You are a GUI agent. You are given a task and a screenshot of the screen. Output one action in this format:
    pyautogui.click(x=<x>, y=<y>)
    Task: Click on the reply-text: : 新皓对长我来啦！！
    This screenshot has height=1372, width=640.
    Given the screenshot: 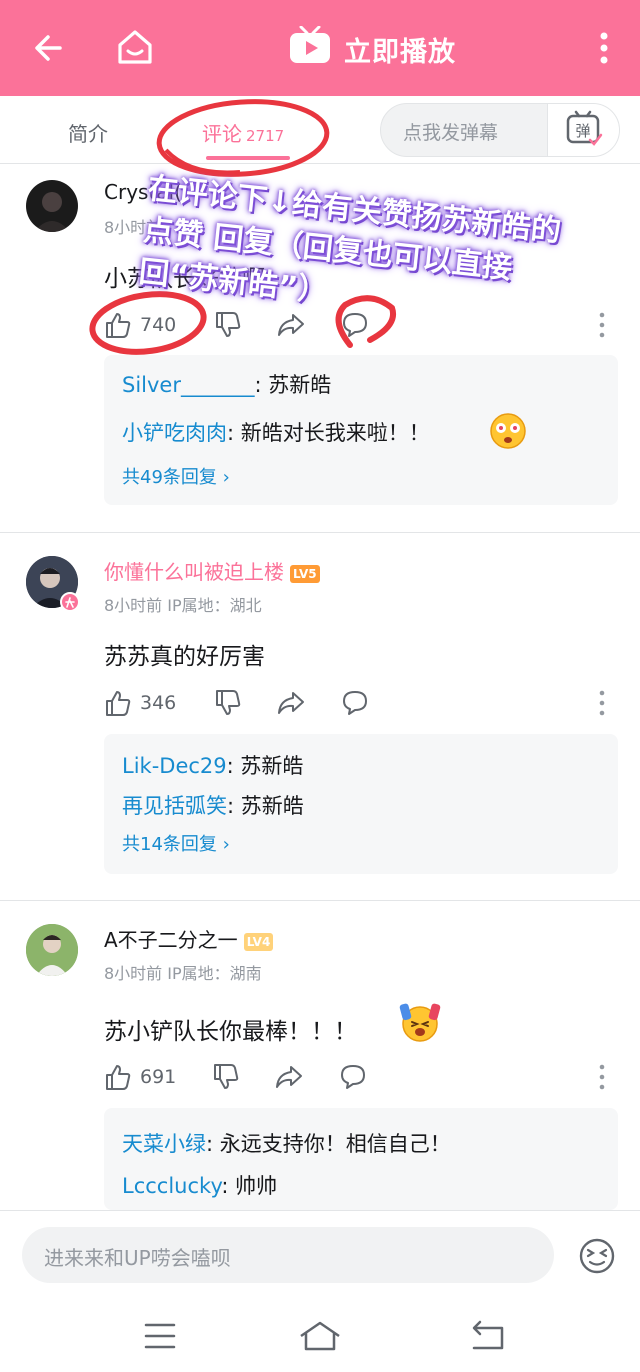 What is the action you would take?
    pyautogui.click(x=328, y=433)
    